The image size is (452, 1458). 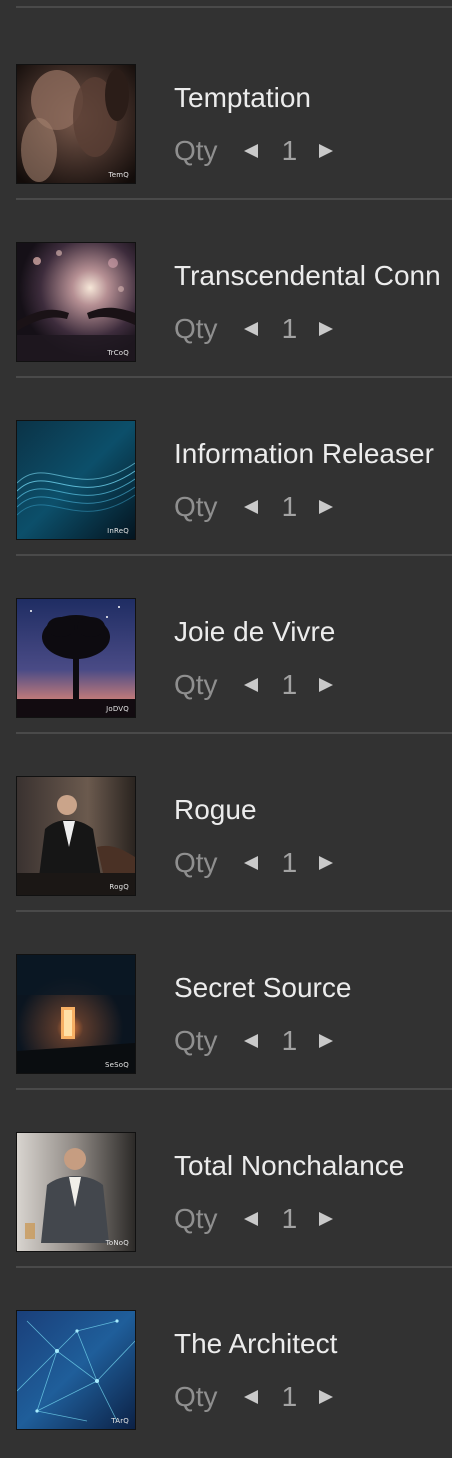 I want to click on product-code: TrCoQ, so click(x=118, y=353).